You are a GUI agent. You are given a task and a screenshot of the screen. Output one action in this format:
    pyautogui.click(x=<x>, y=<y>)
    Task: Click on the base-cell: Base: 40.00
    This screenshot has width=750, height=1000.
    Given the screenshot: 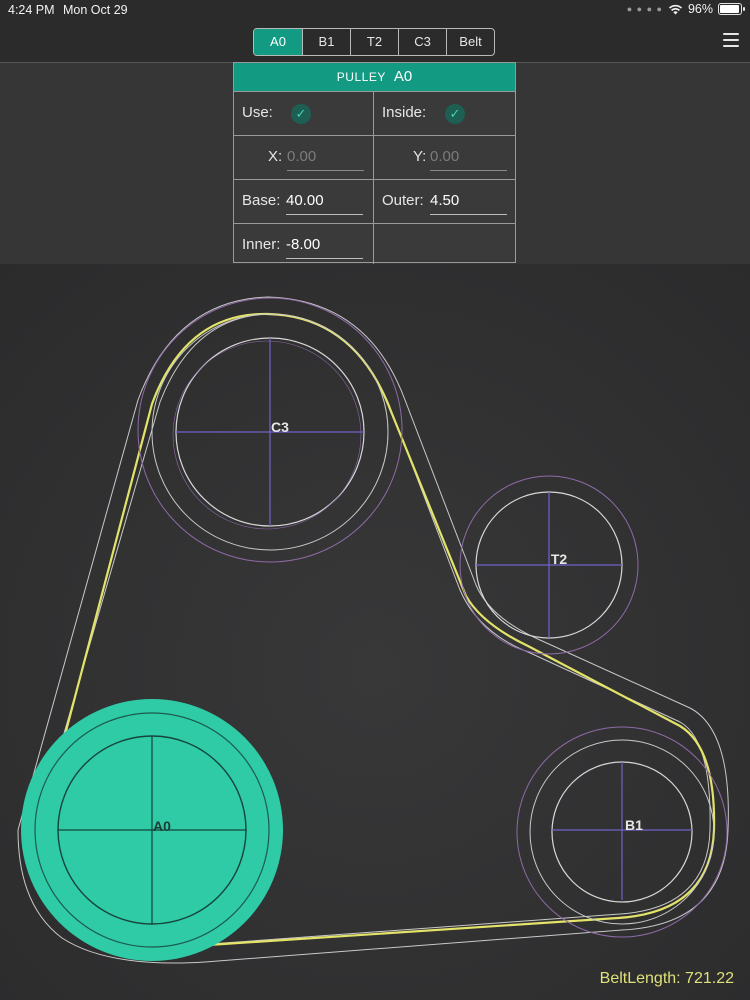 What is the action you would take?
    pyautogui.click(x=303, y=201)
    